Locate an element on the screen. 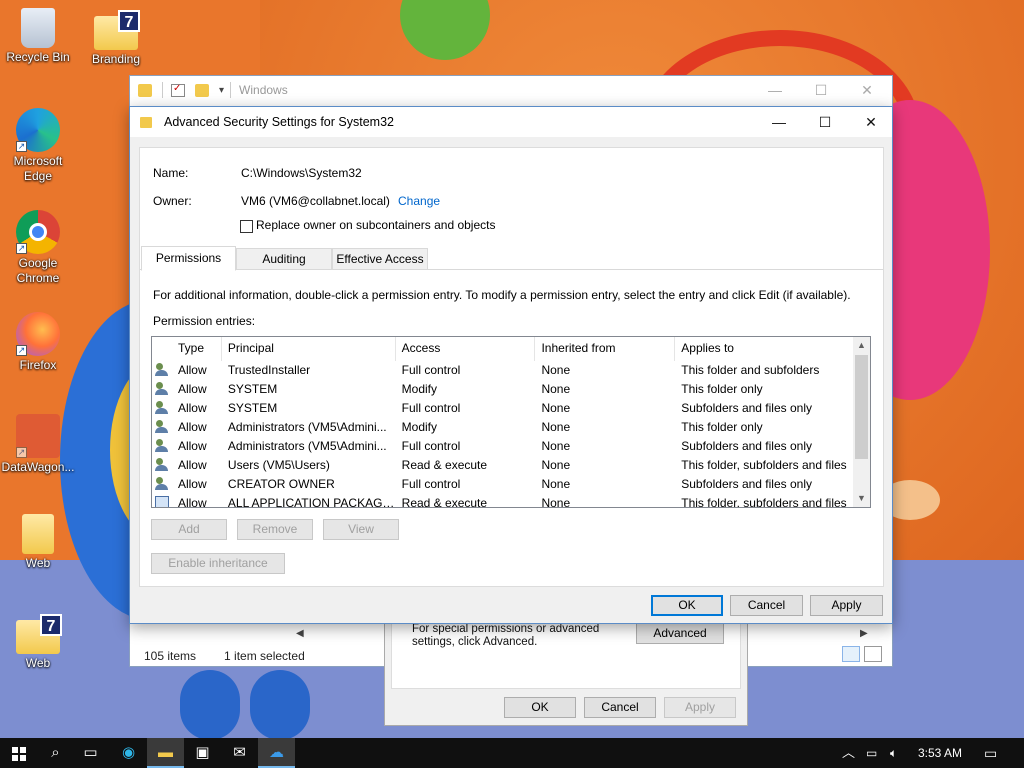 The height and width of the screenshot is (768, 1024). scroll-up-icon: ▲ is located at coordinates (861, 345).